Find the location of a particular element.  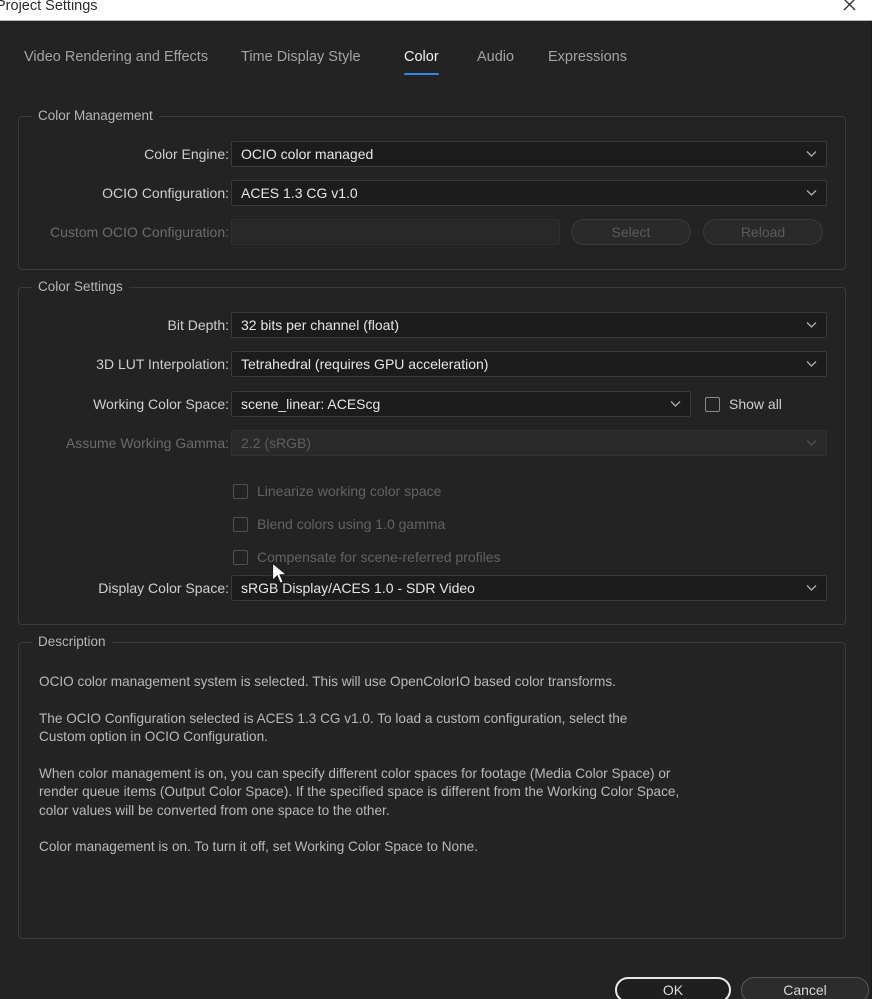

tab-color: Color is located at coordinates (421, 61).